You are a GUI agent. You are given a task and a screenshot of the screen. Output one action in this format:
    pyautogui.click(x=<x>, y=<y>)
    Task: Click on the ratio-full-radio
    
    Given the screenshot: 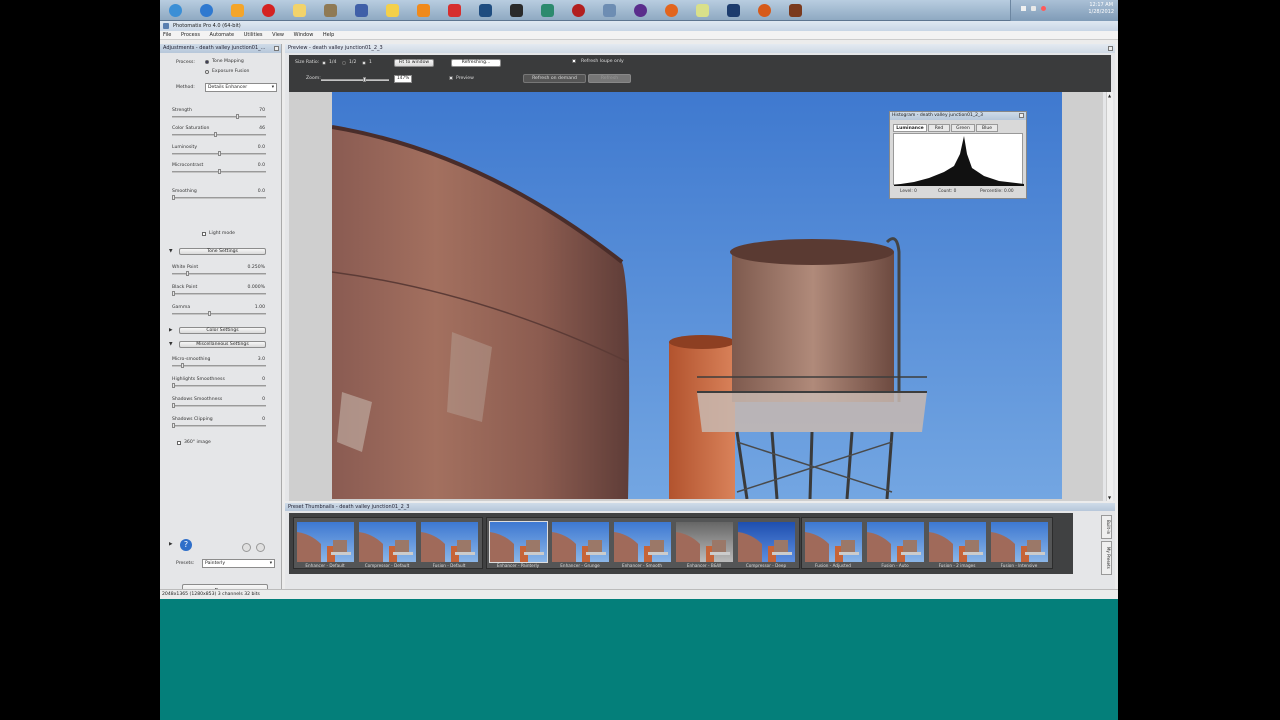 What is the action you would take?
    pyautogui.click(x=364, y=63)
    